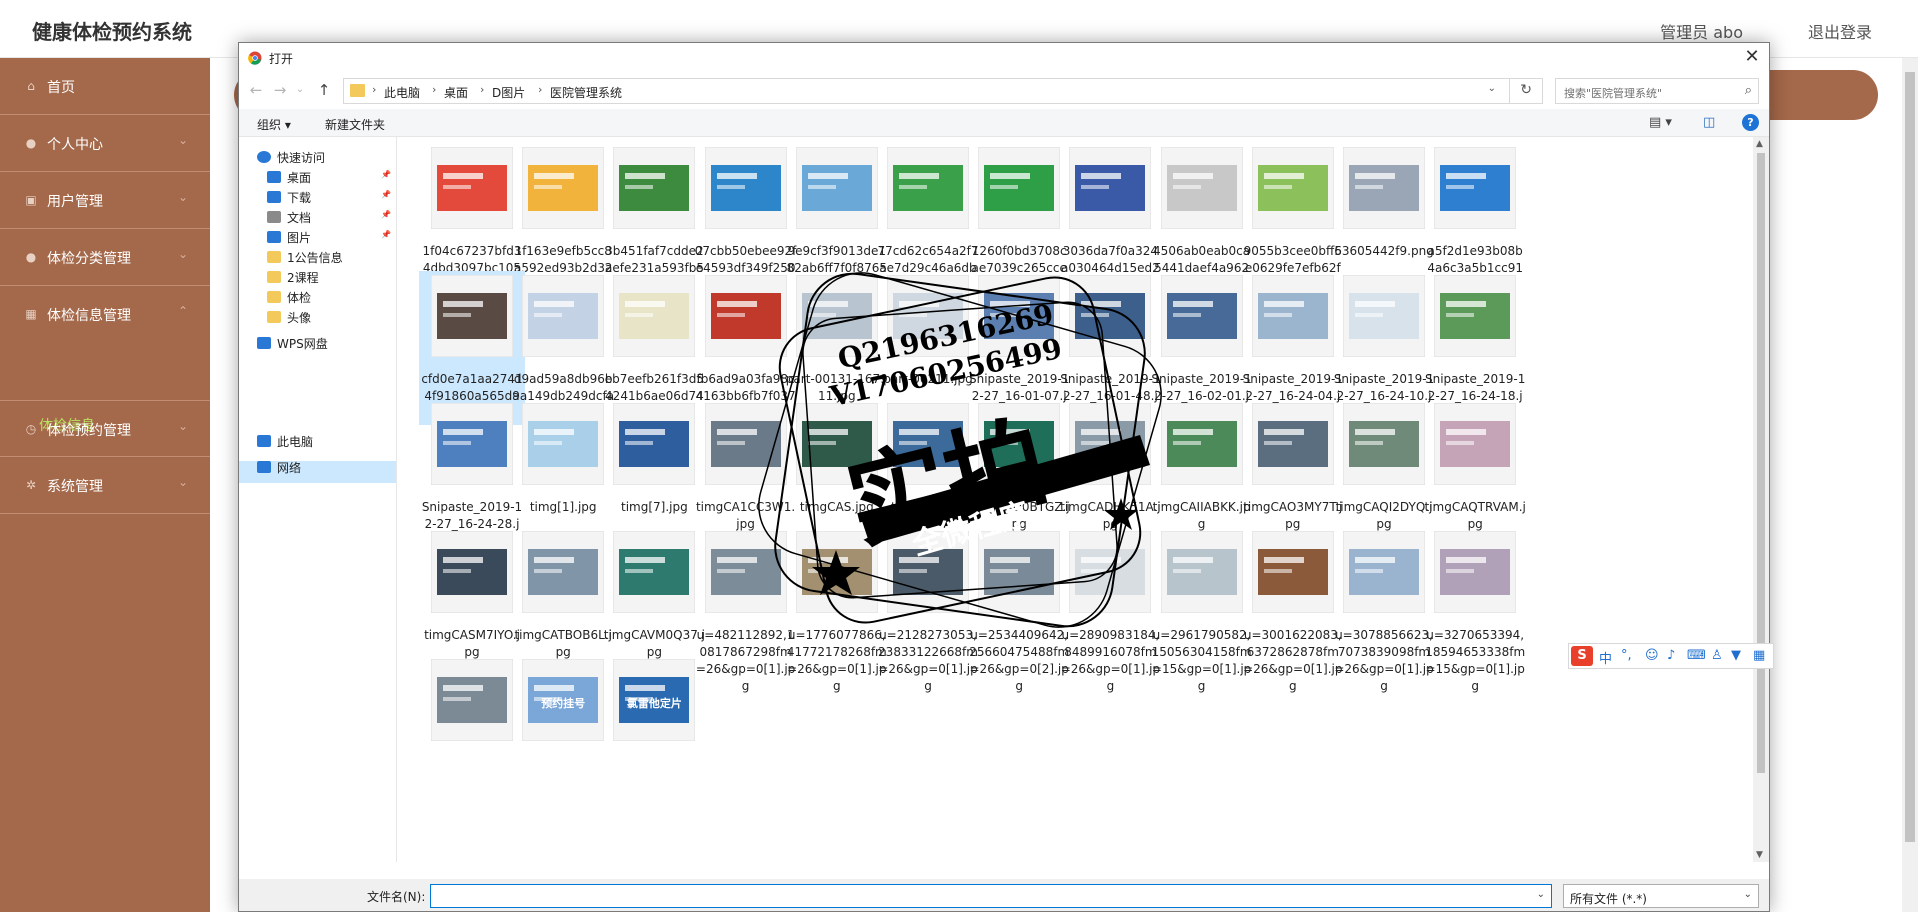  I want to click on breadcrumb-item: 医院管理系统, so click(586, 92).